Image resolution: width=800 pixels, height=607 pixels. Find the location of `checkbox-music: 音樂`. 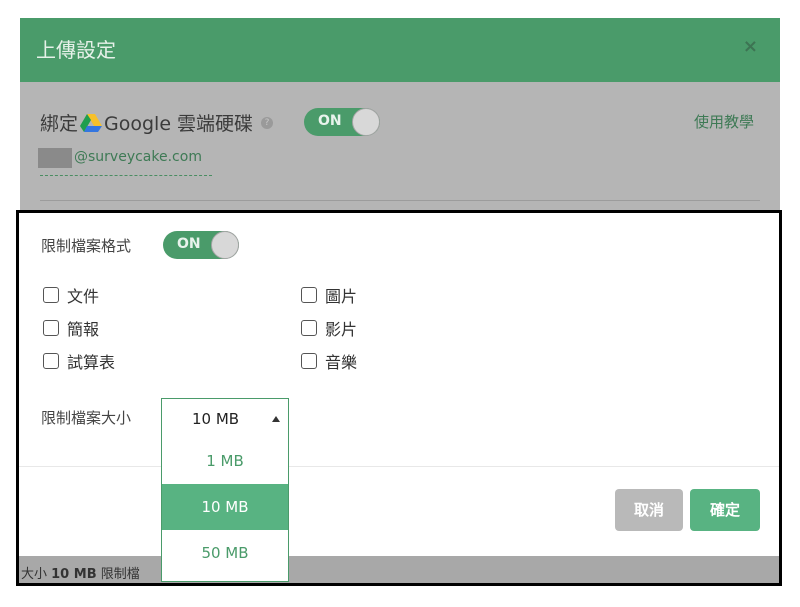

checkbox-music: 音樂 is located at coordinates (329, 361).